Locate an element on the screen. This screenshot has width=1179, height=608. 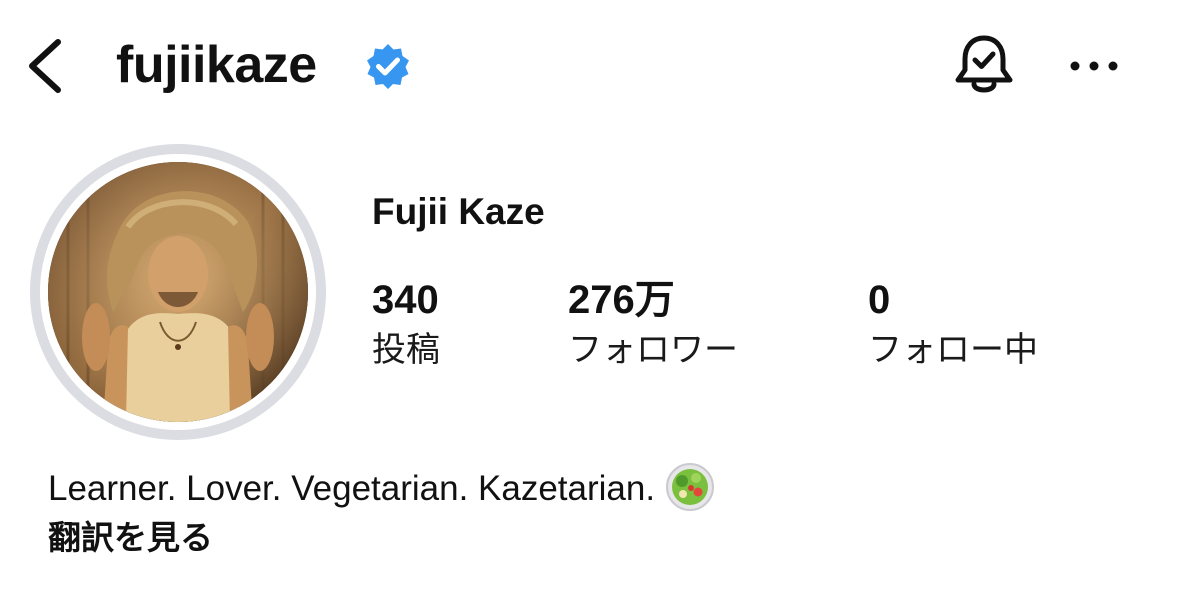
chevron-left-icon is located at coordinates (45, 66).